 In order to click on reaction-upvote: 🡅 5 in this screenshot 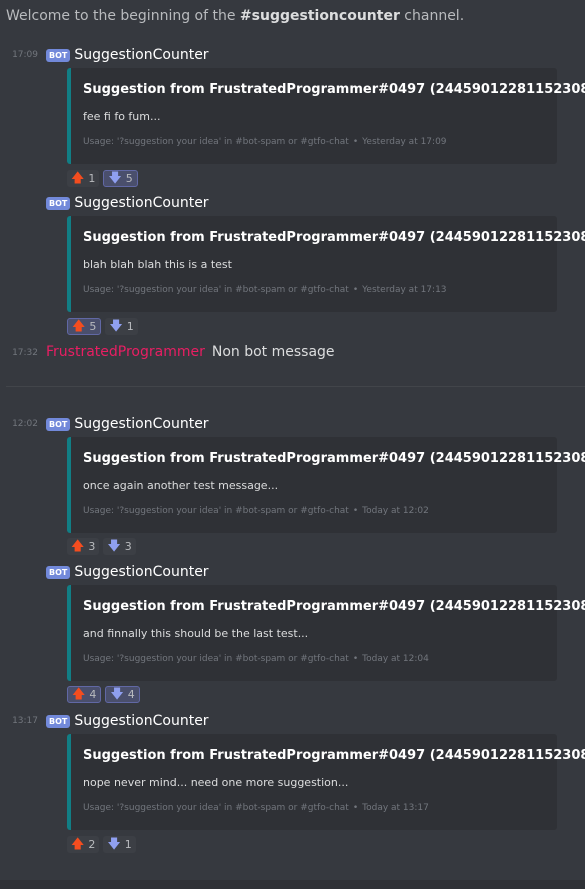, I will do `click(84, 326)`.